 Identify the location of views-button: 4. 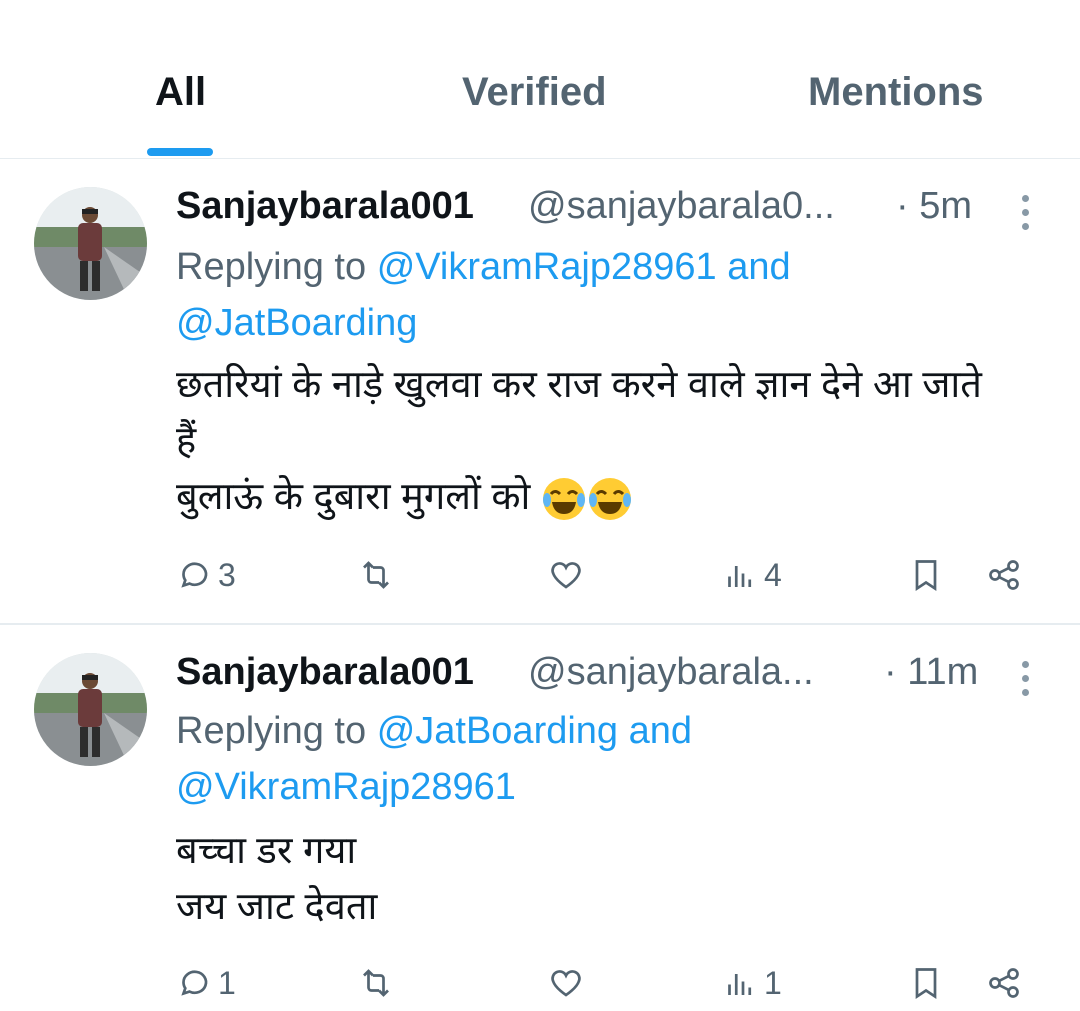
(752, 575).